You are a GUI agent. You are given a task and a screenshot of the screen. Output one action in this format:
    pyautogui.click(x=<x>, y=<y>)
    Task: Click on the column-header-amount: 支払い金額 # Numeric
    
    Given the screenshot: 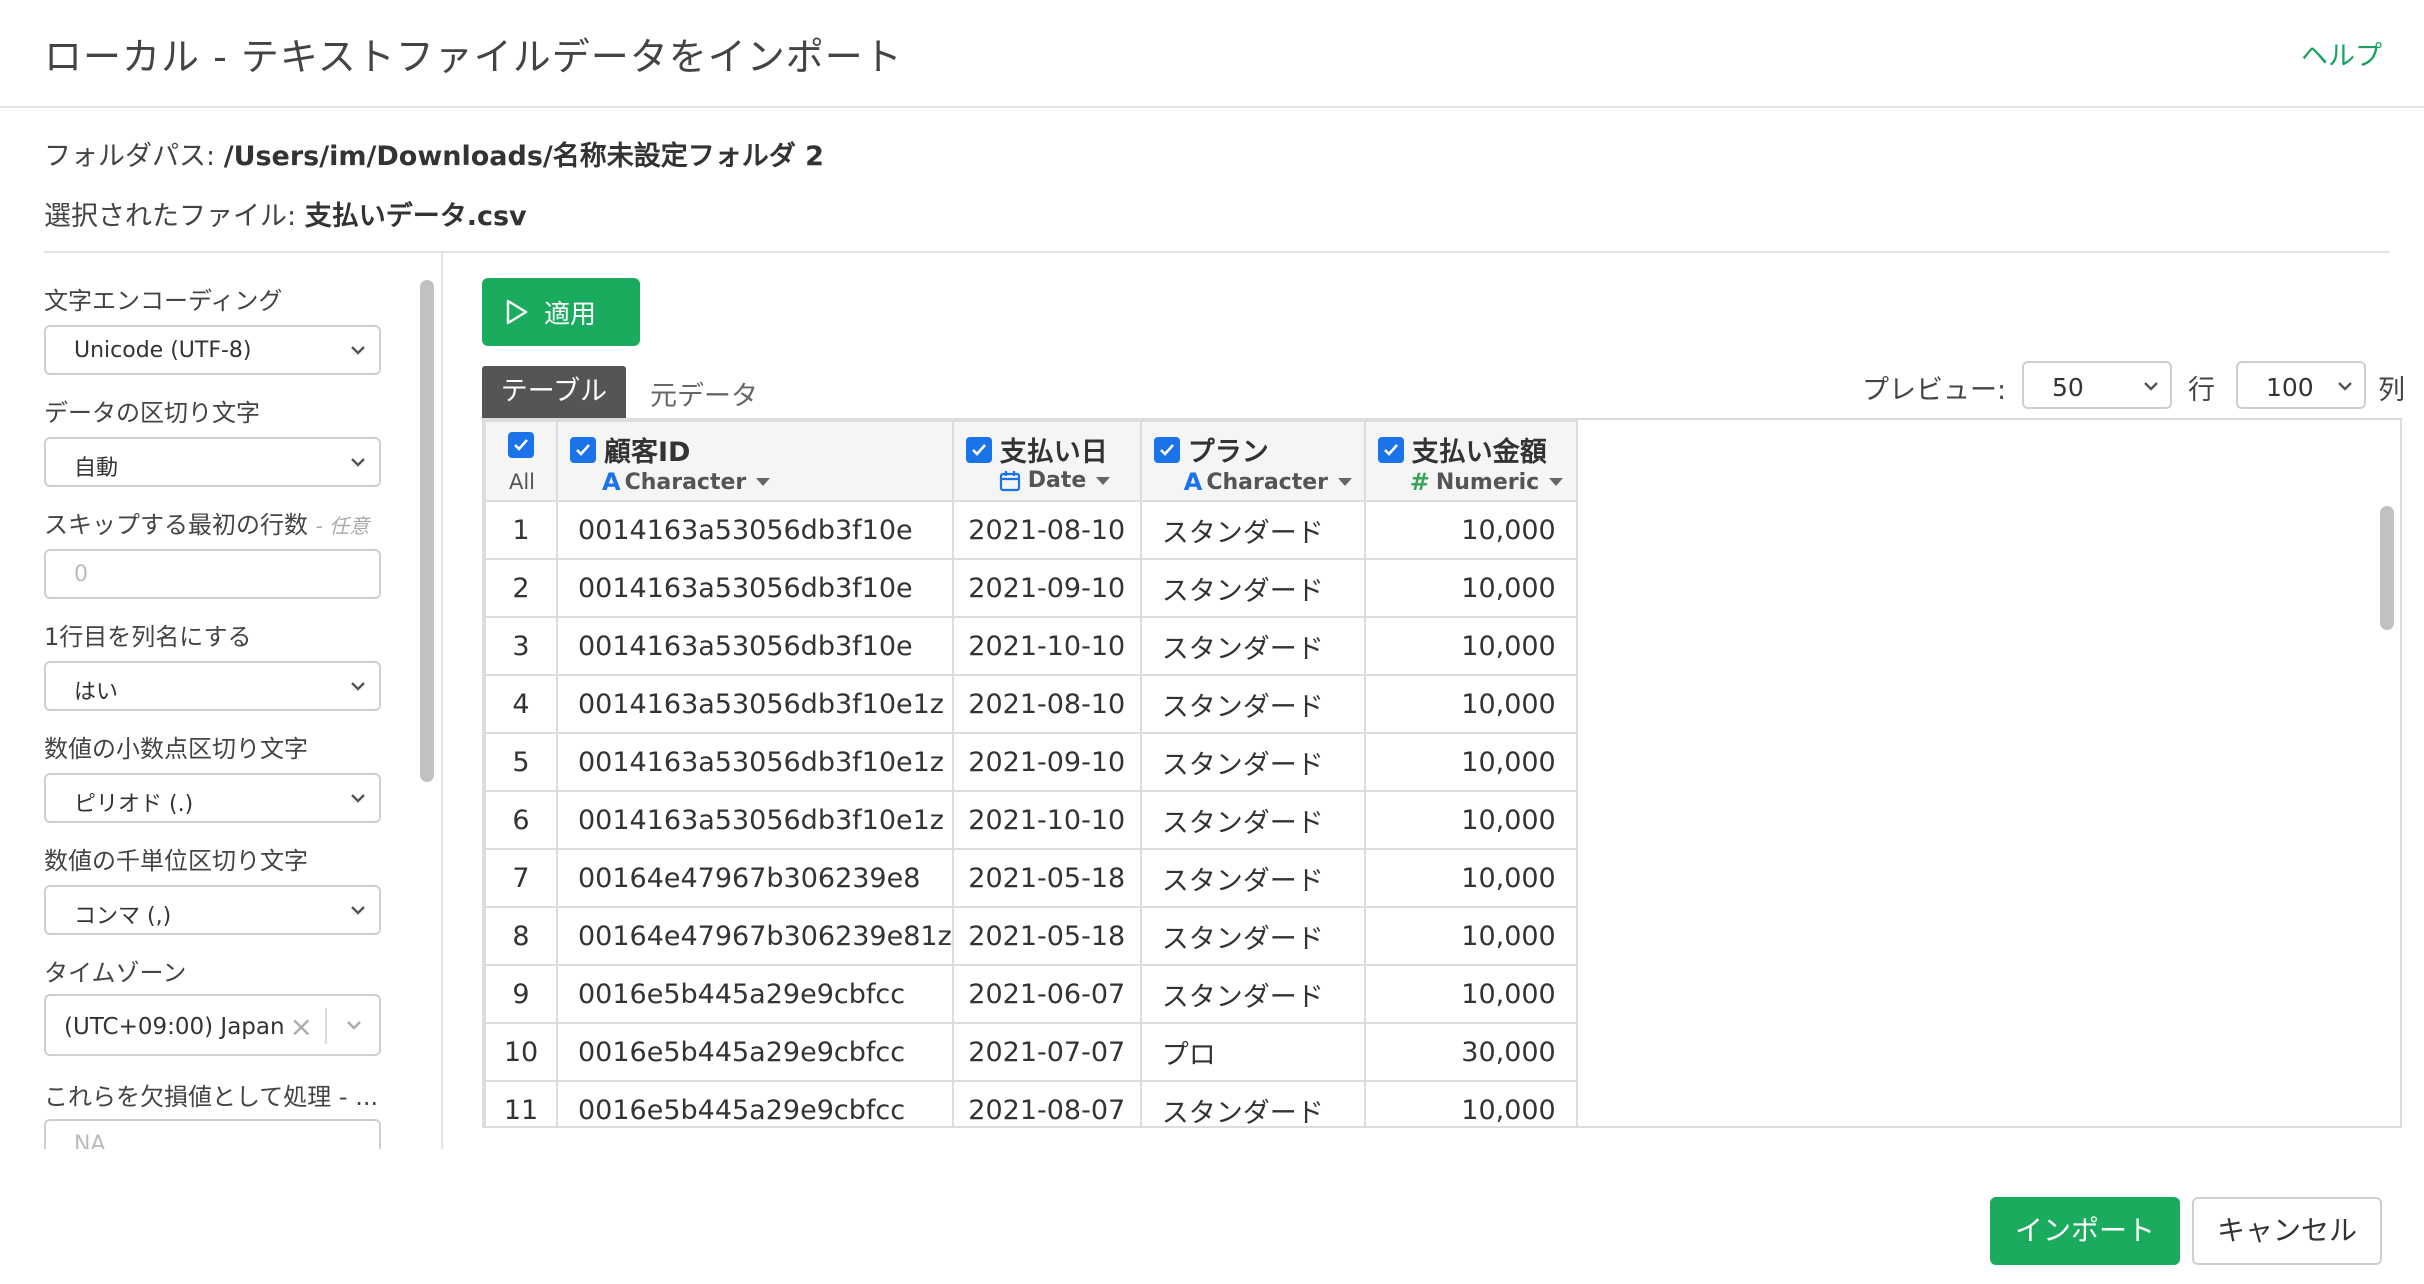 What is the action you would take?
    pyautogui.click(x=1470, y=461)
    